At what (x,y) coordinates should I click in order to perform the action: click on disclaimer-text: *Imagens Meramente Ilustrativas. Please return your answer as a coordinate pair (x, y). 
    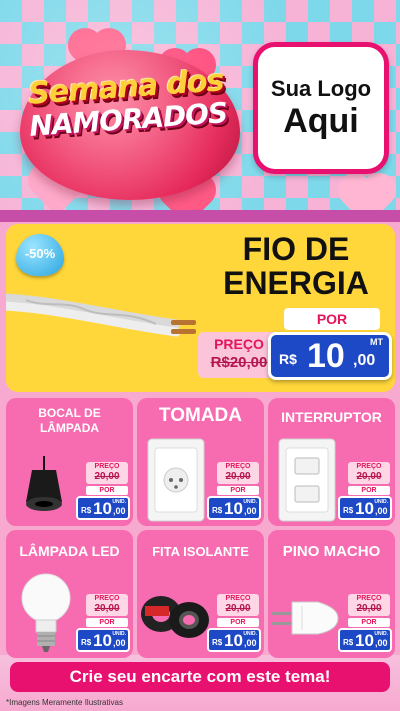
    Looking at the image, I should click on (64, 702).